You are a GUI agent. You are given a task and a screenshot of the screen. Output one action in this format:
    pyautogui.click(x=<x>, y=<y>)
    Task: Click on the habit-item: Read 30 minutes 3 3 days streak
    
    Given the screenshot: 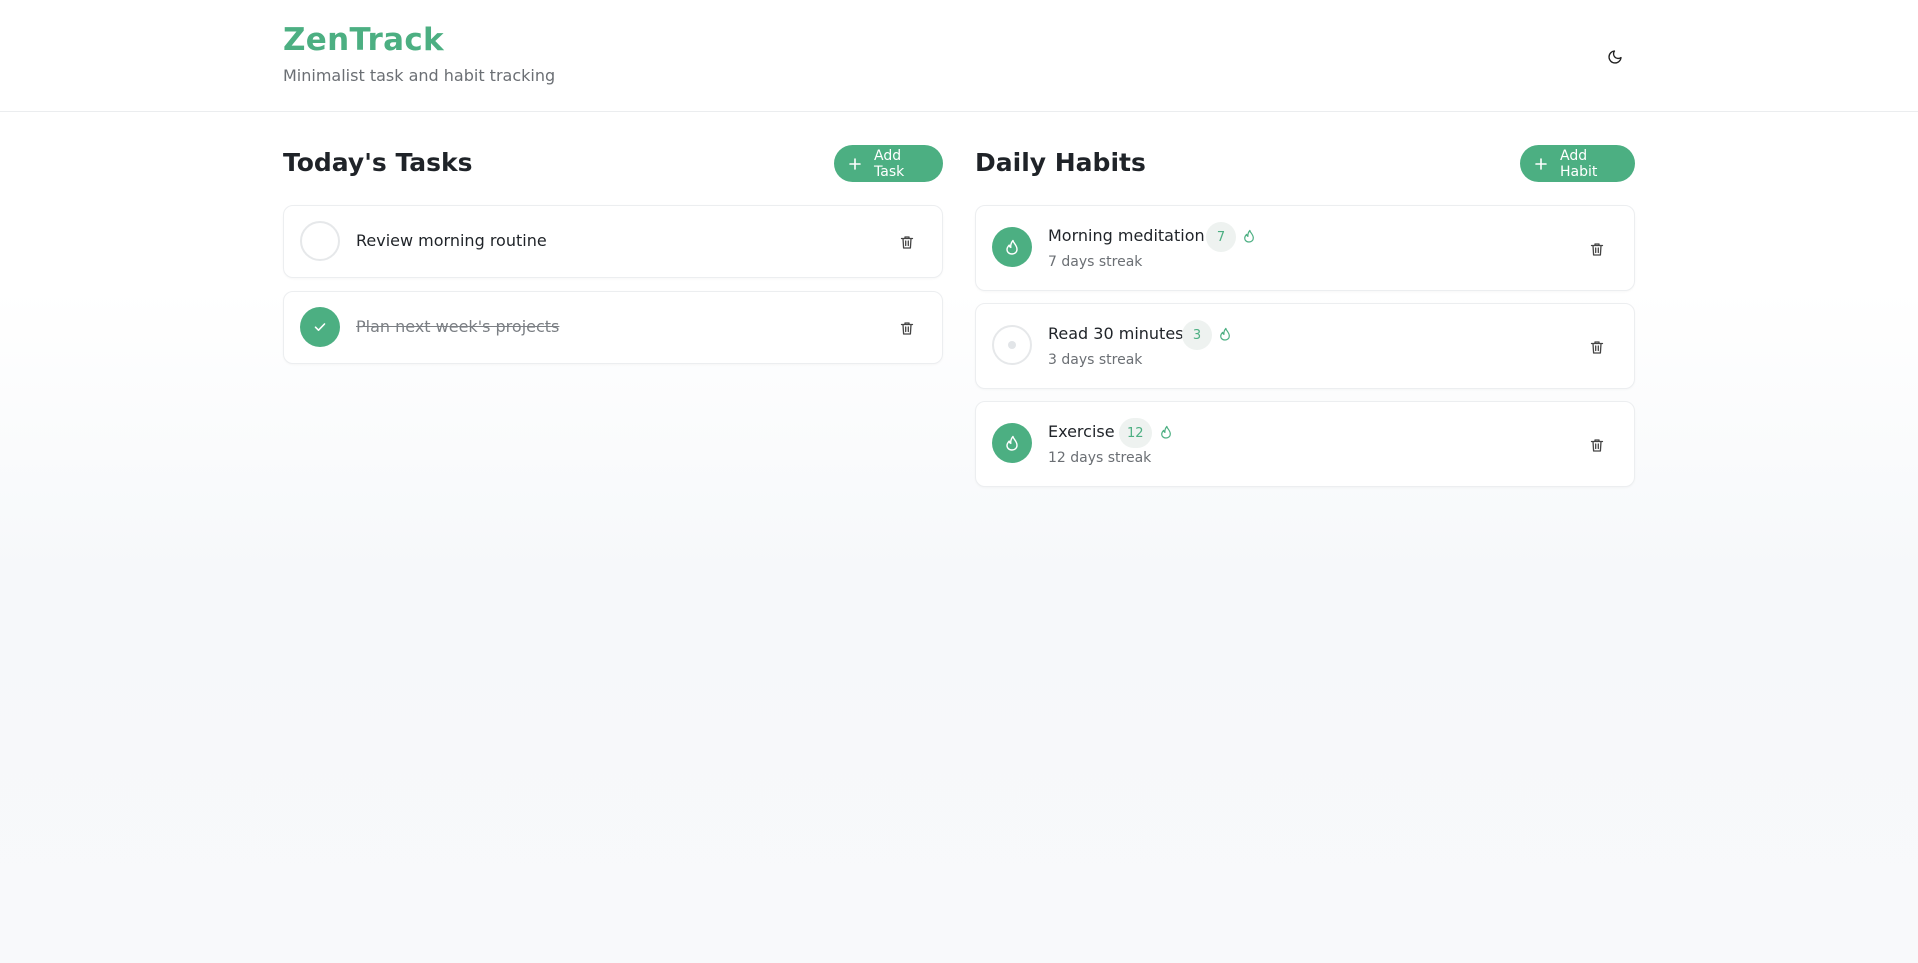 What is the action you would take?
    pyautogui.click(x=1305, y=346)
    